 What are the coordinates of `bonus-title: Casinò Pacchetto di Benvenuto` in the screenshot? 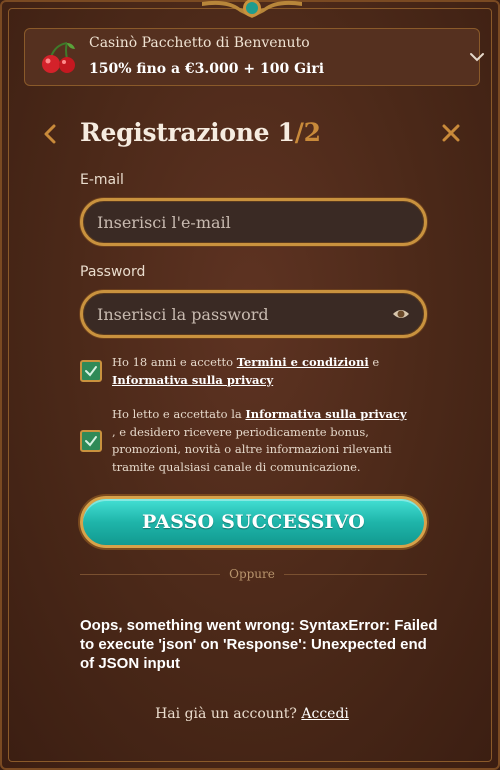 It's located at (199, 43).